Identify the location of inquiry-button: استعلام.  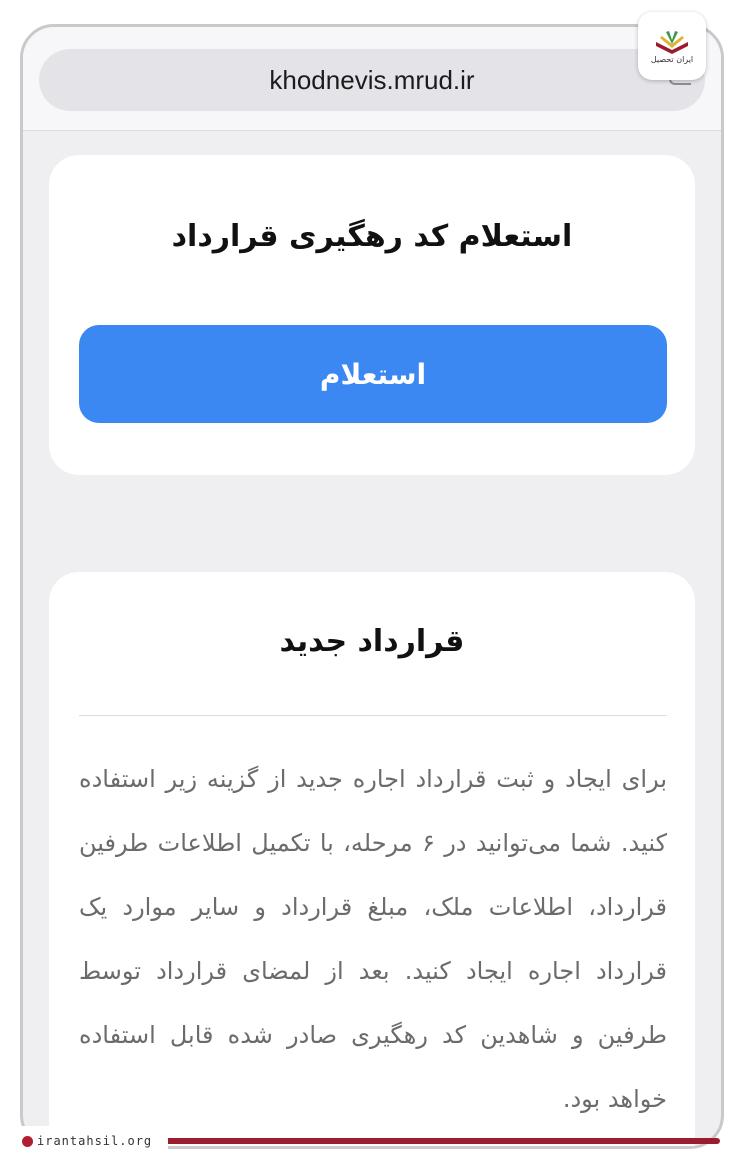
(373, 374).